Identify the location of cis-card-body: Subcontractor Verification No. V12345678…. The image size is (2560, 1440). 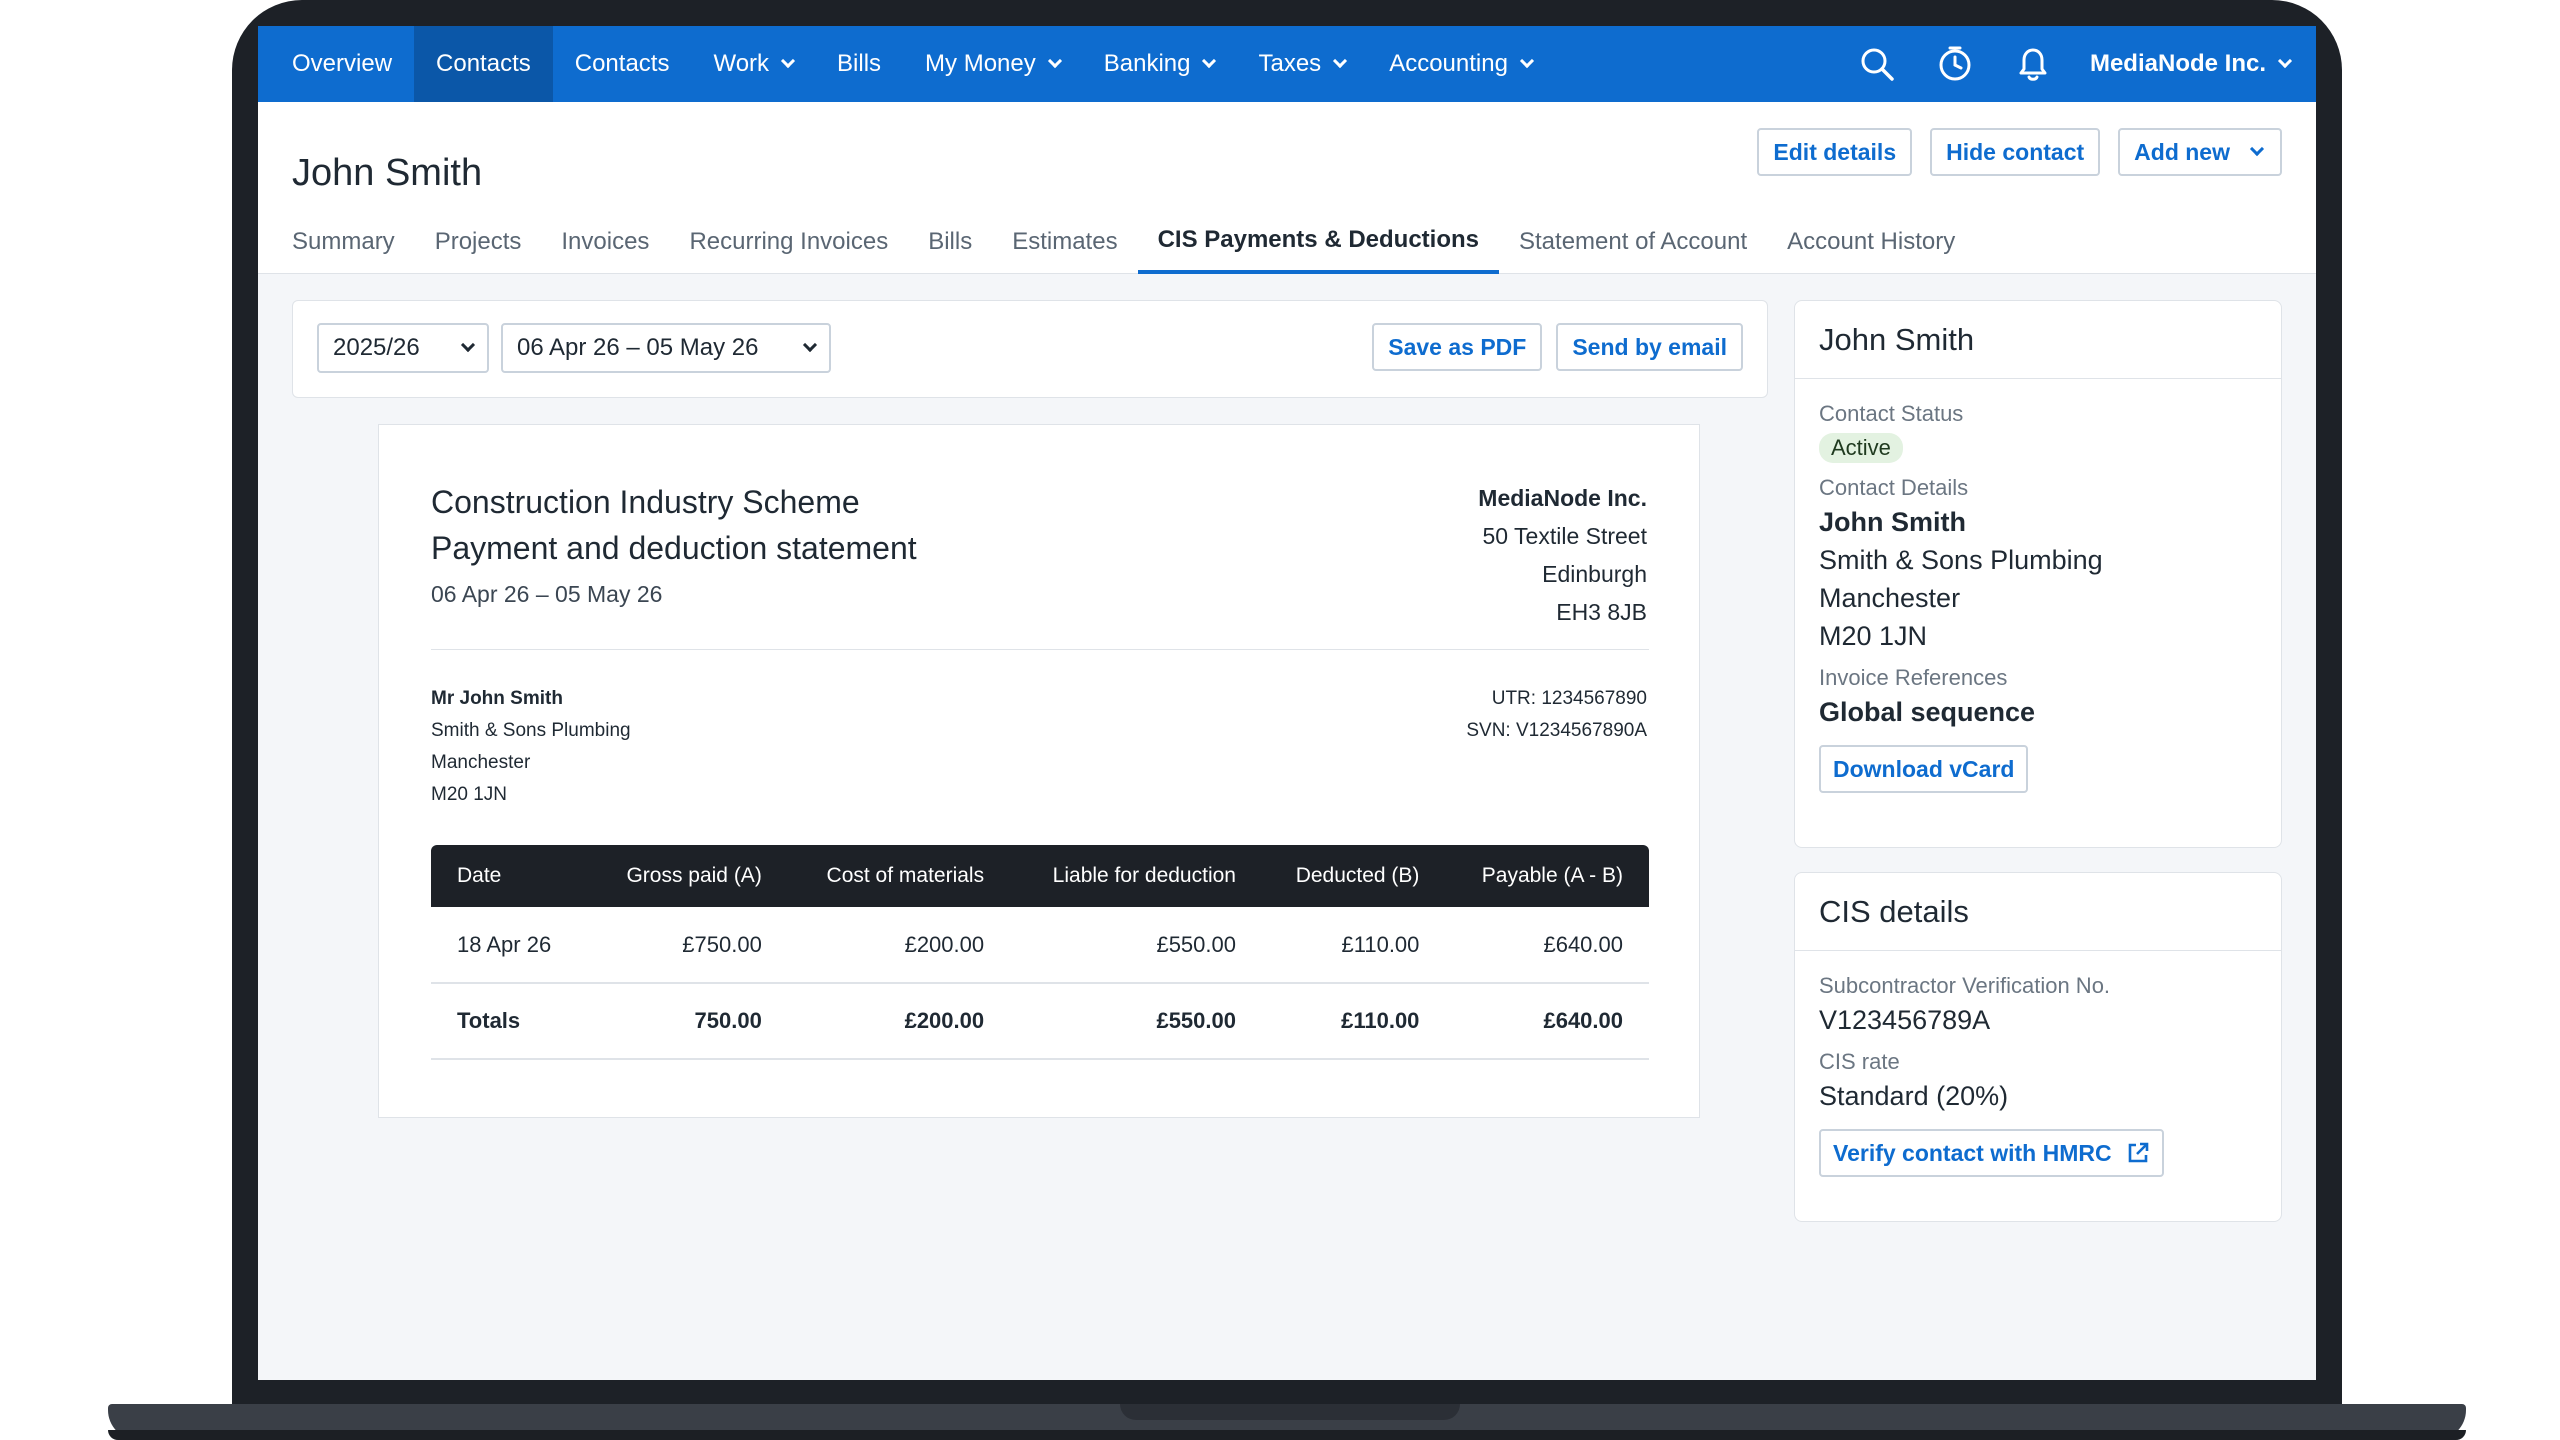
(2038, 1064).